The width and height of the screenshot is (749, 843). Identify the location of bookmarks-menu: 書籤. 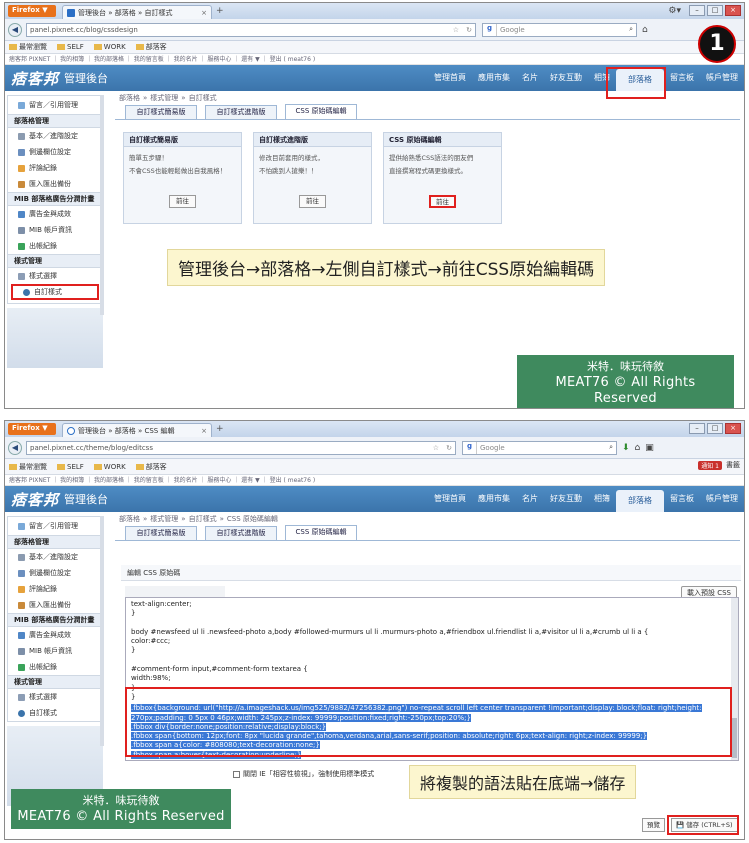
(733, 465).